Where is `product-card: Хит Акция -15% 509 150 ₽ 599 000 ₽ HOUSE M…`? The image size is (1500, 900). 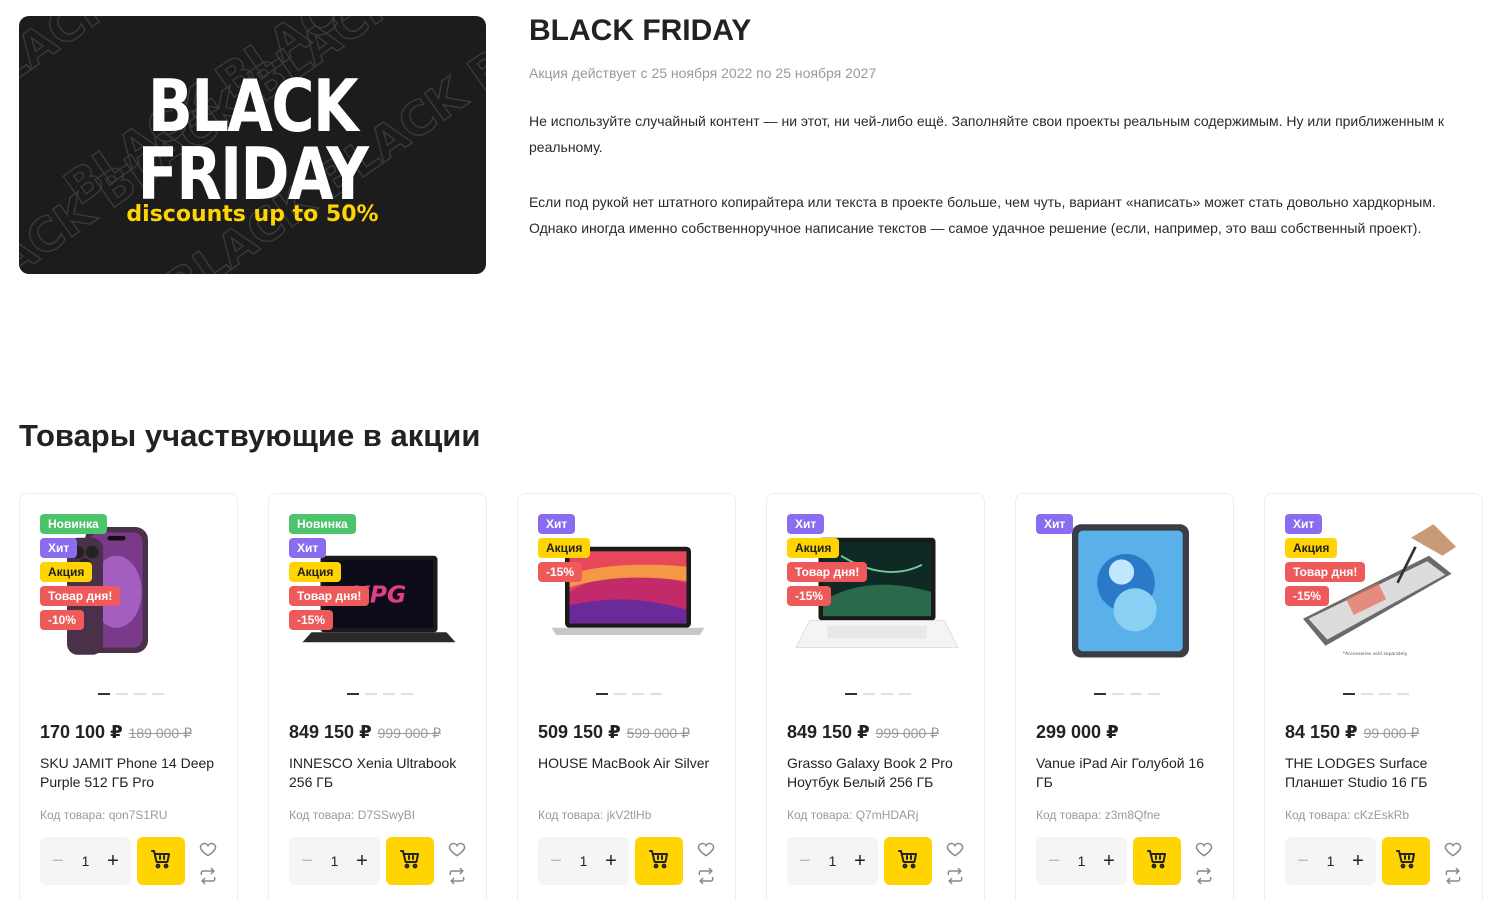 product-card: Хит Акция -15% 509 150 ₽ 599 000 ₽ HOUSE M… is located at coordinates (626, 696).